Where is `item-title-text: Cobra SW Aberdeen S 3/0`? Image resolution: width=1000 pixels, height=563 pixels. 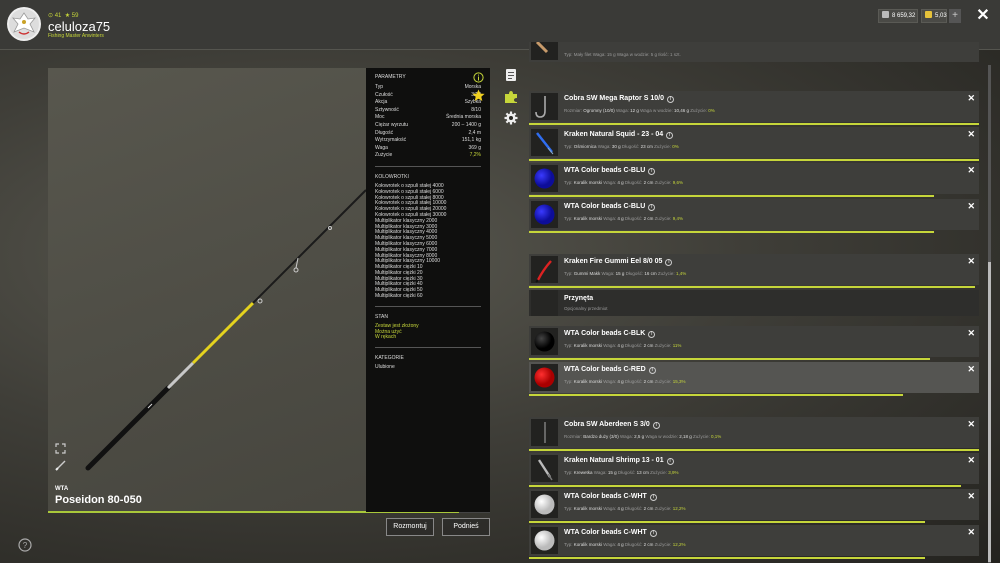 item-title-text: Cobra SW Aberdeen S 3/0 is located at coordinates (607, 424).